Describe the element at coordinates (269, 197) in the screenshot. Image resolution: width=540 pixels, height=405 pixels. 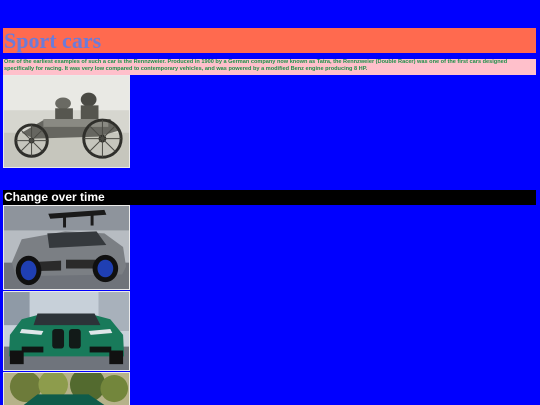
I see `section-heading-change-over-time: Change over time` at that location.